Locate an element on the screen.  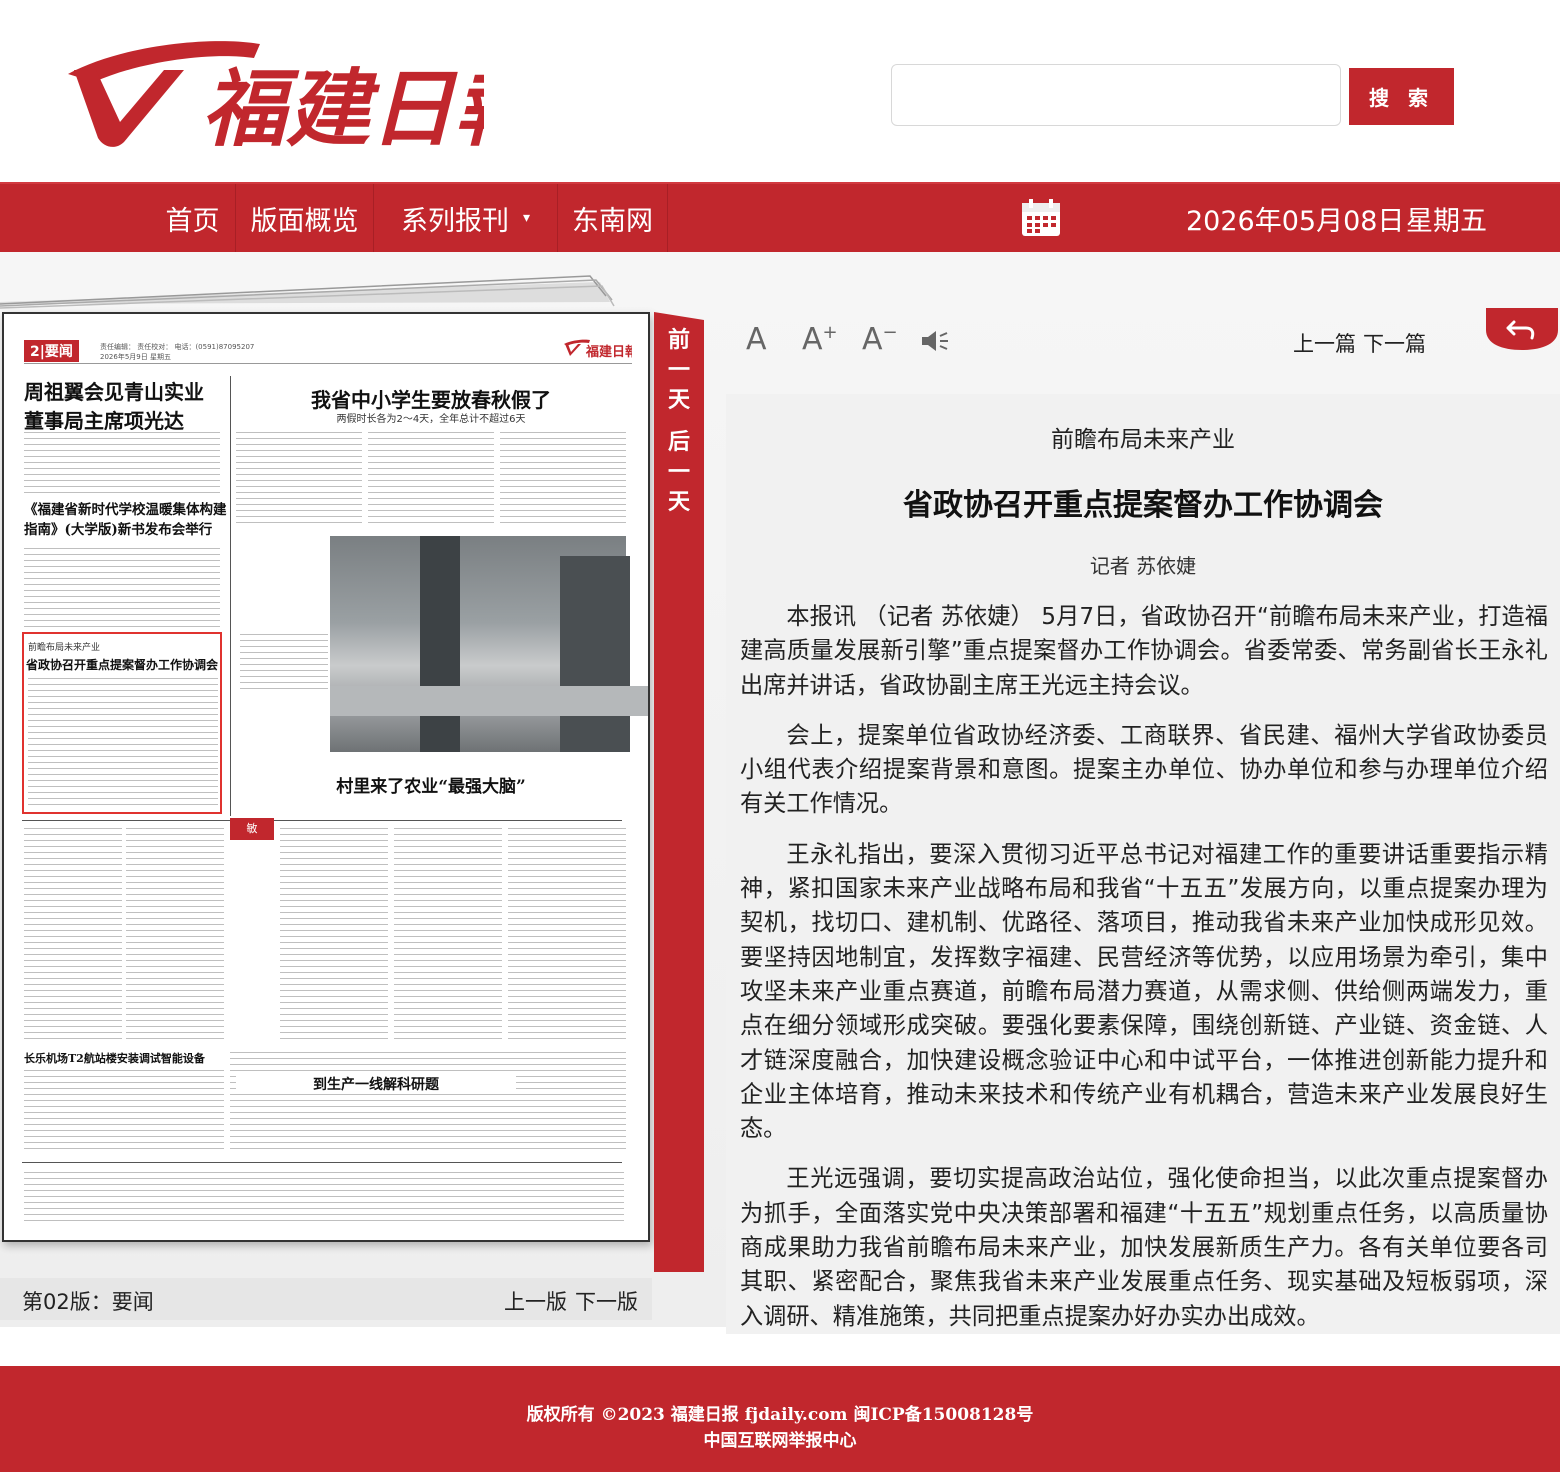
edition-bar: 第02版：要闻 上一版 下一版 is located at coordinates (326, 1299).